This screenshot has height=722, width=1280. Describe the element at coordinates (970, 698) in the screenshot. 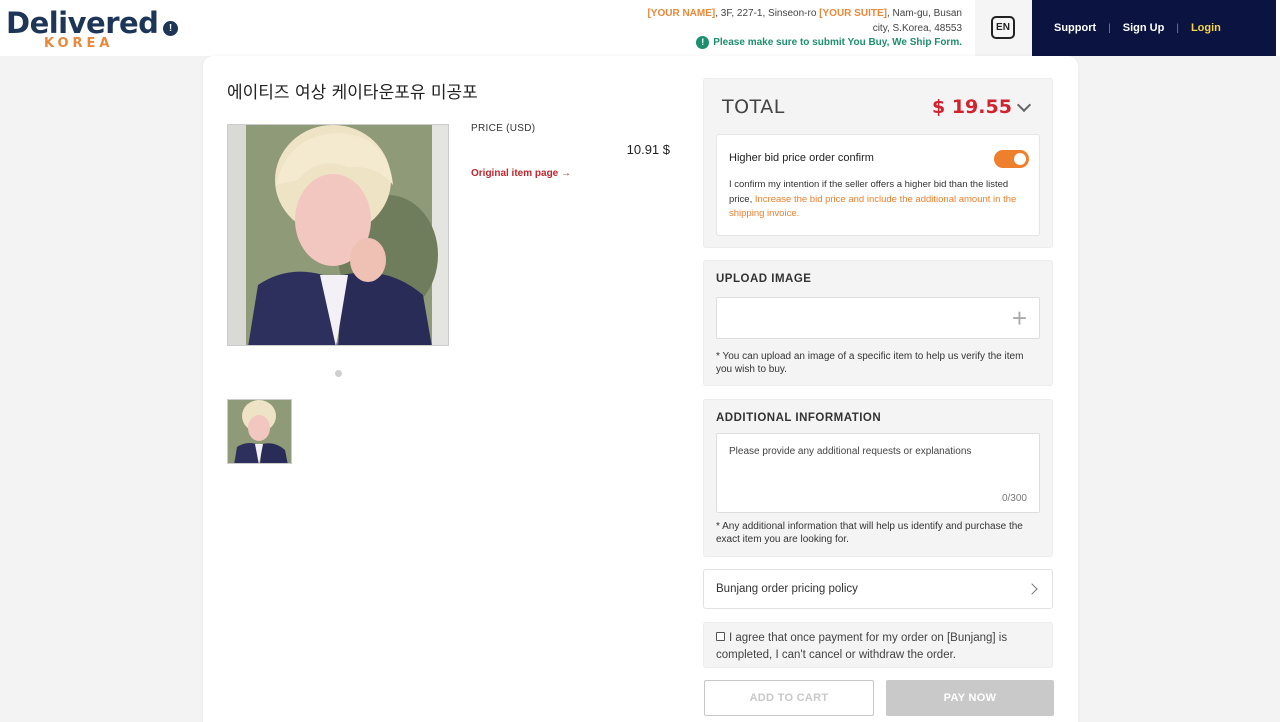

I see `pay-now-button: PAY NOW` at that location.